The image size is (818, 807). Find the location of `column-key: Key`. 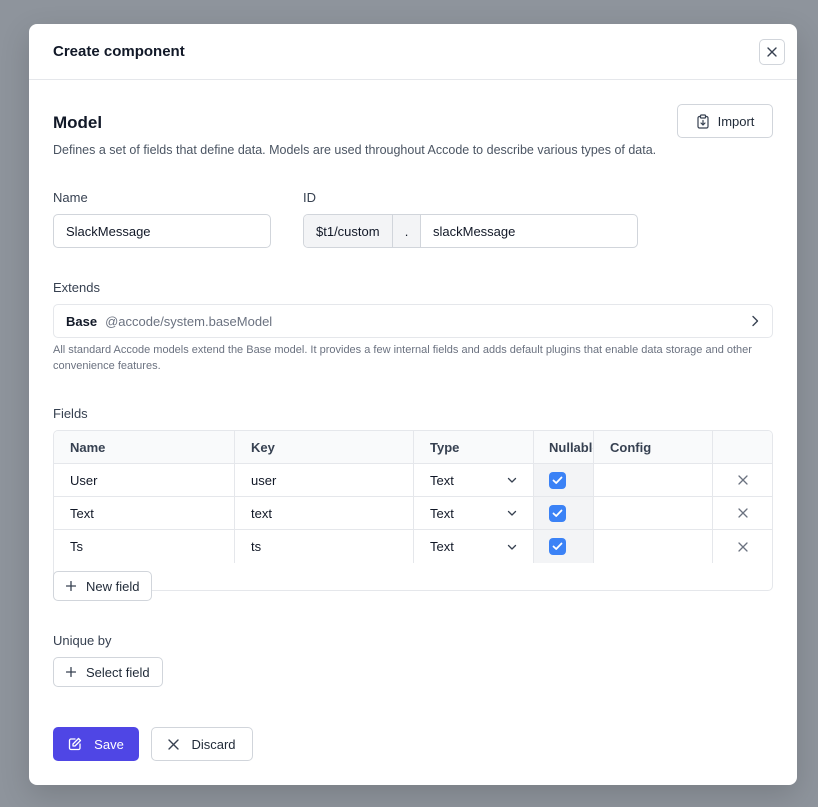

column-key: Key is located at coordinates (324, 447).